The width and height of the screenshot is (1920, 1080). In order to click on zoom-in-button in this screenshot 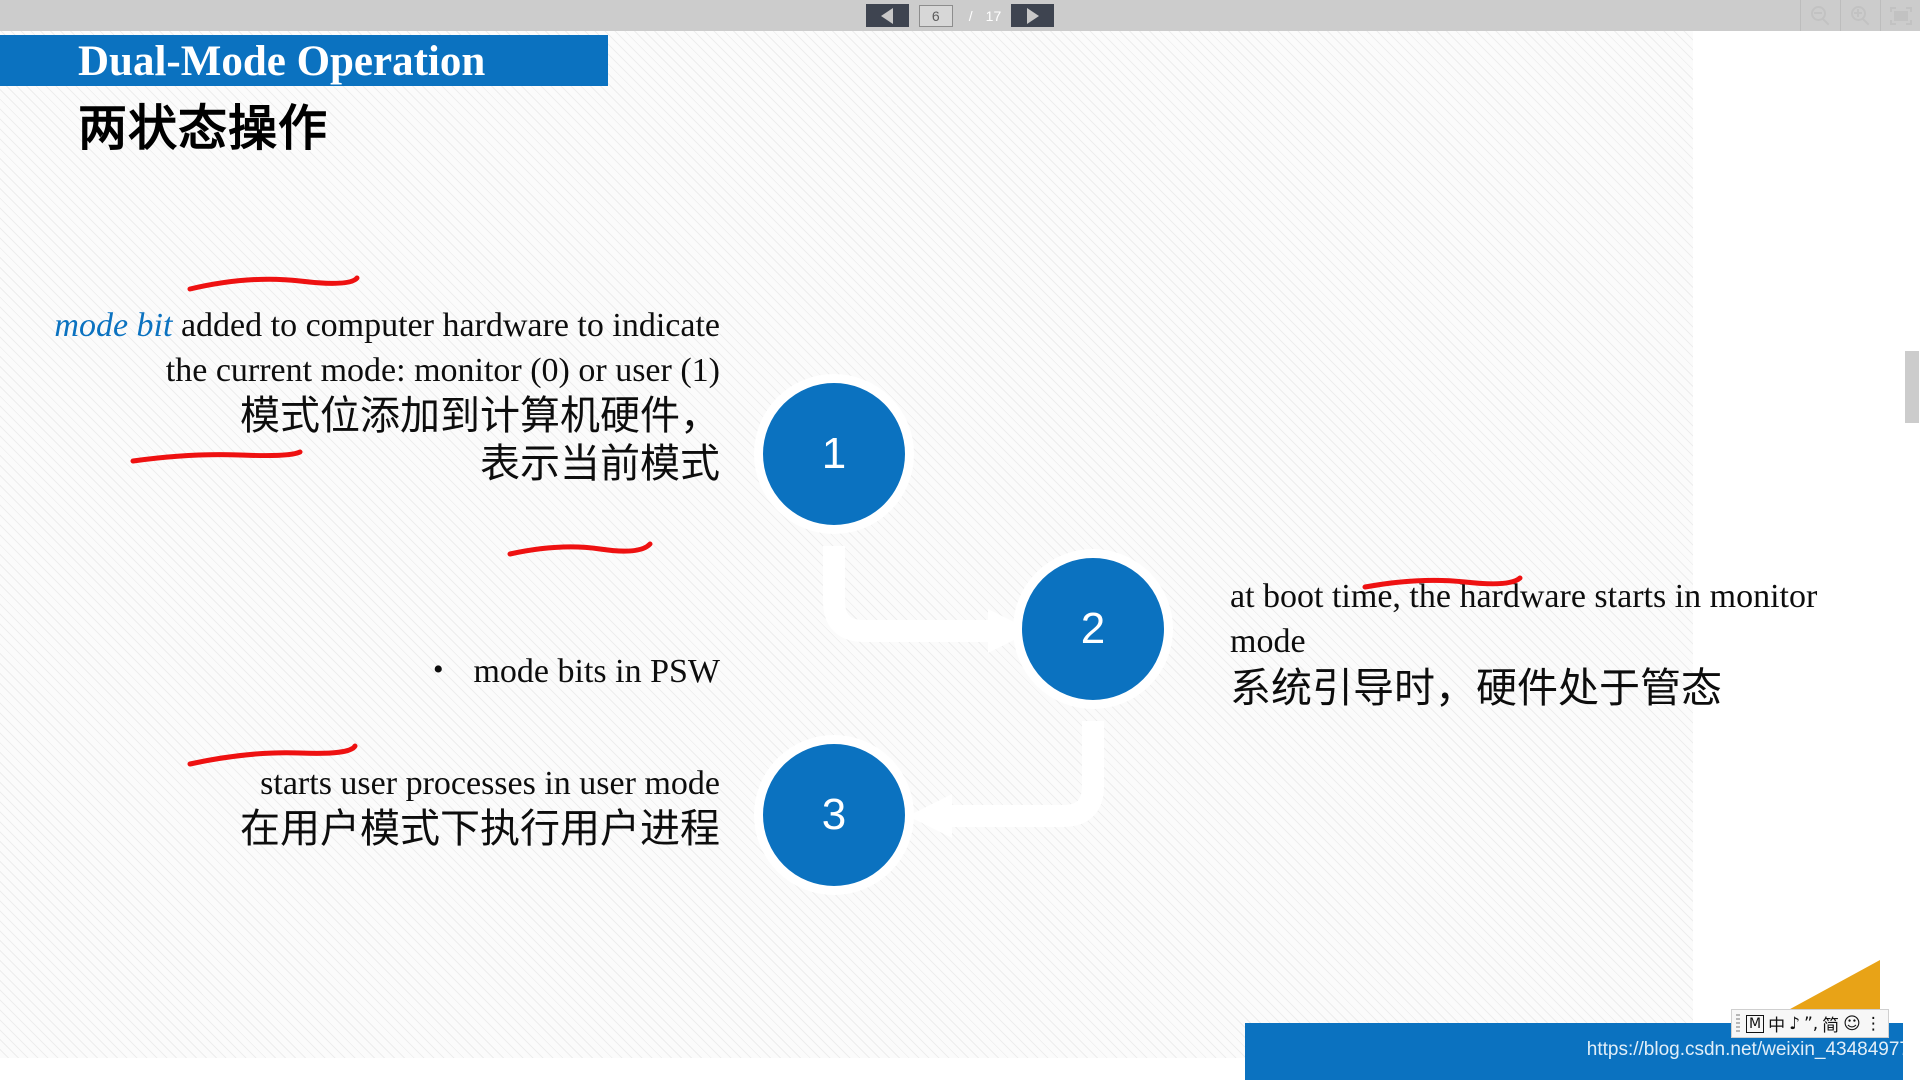, I will do `click(1860, 15)`.